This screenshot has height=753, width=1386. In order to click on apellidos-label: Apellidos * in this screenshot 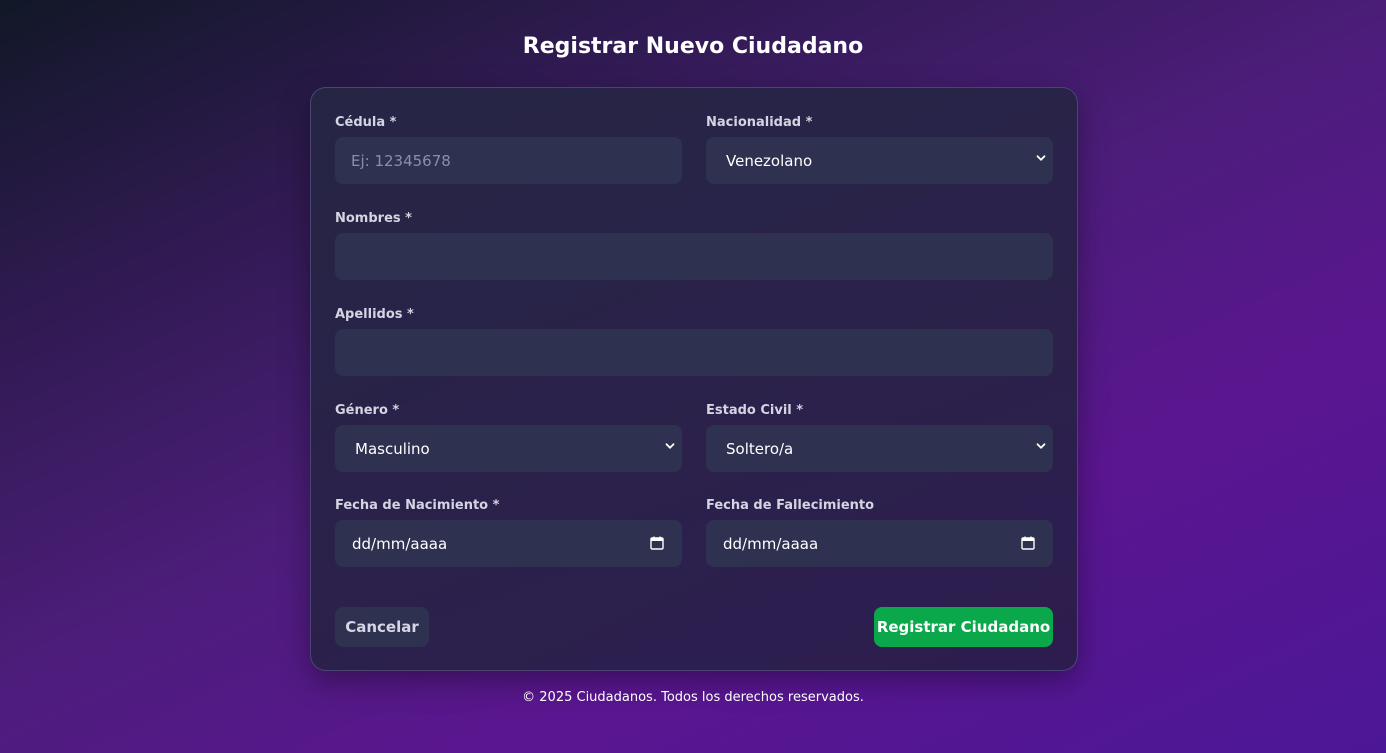, I will do `click(374, 314)`.